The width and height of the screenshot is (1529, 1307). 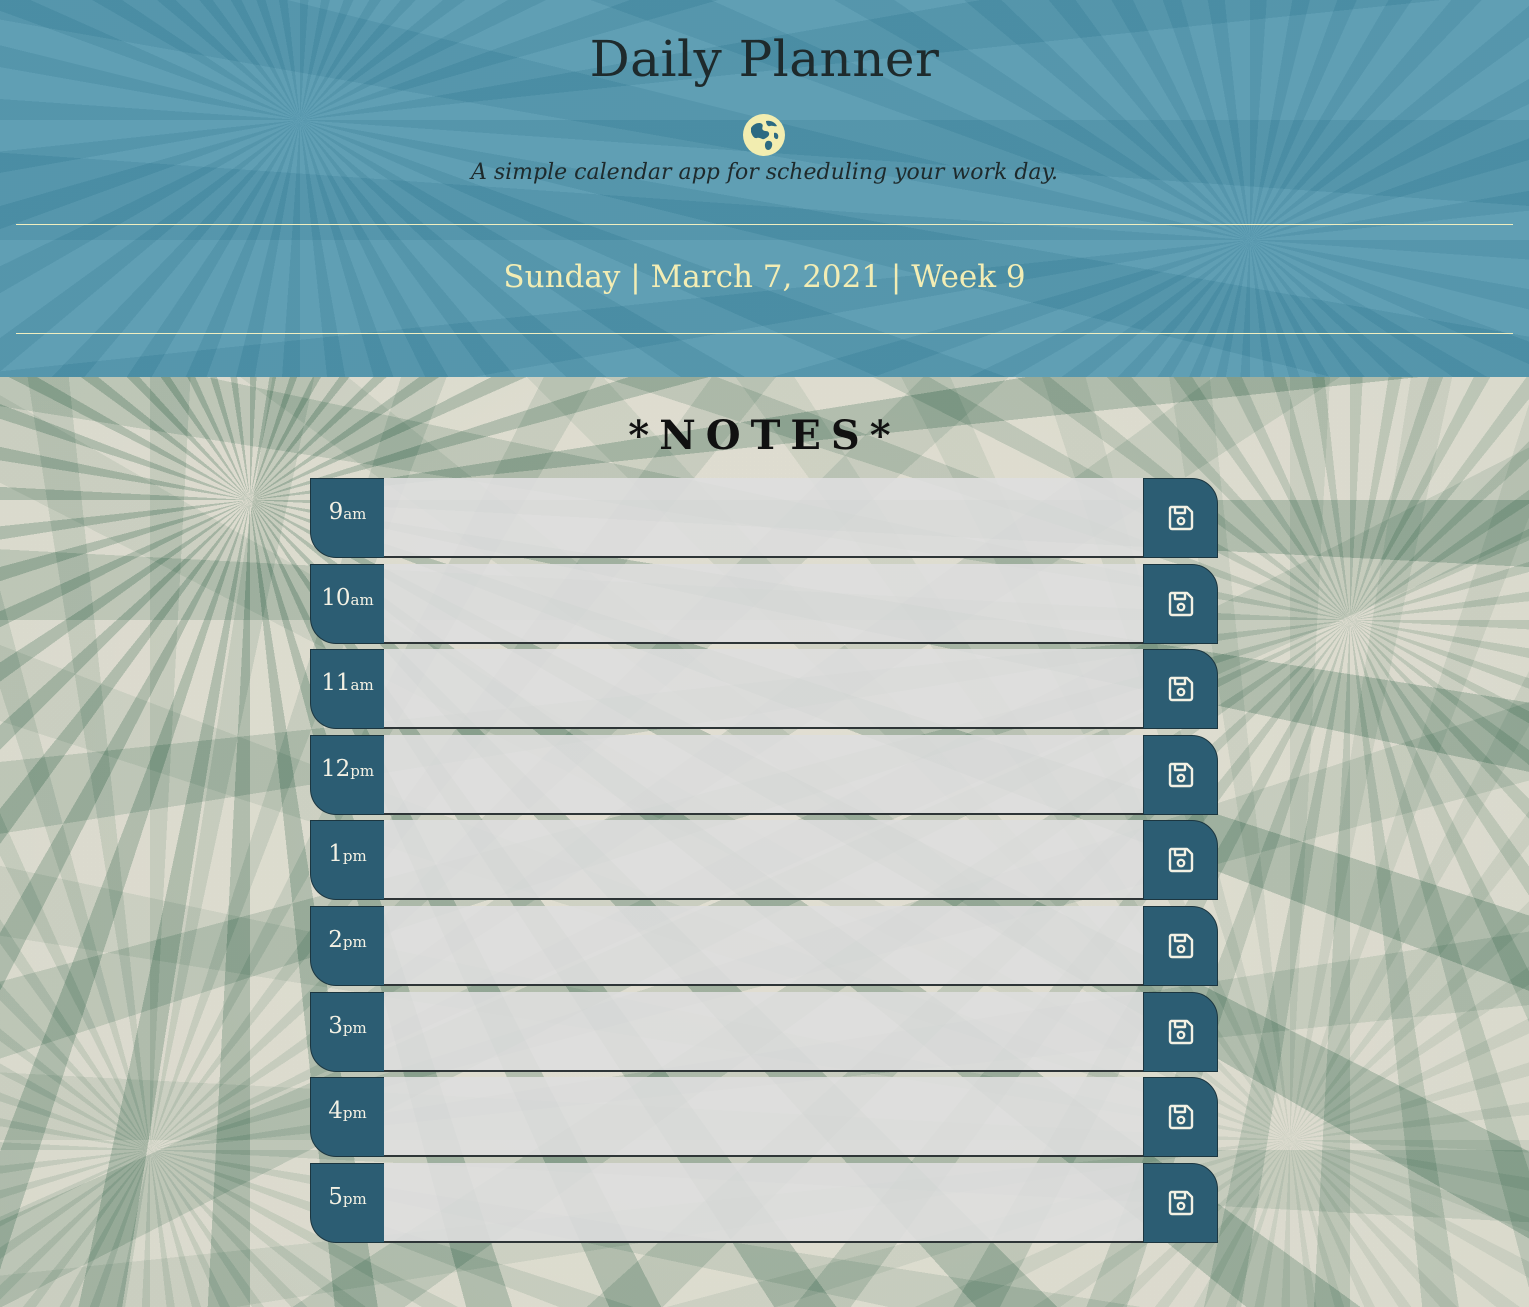 I want to click on hour-label: 1pm, so click(x=347, y=860).